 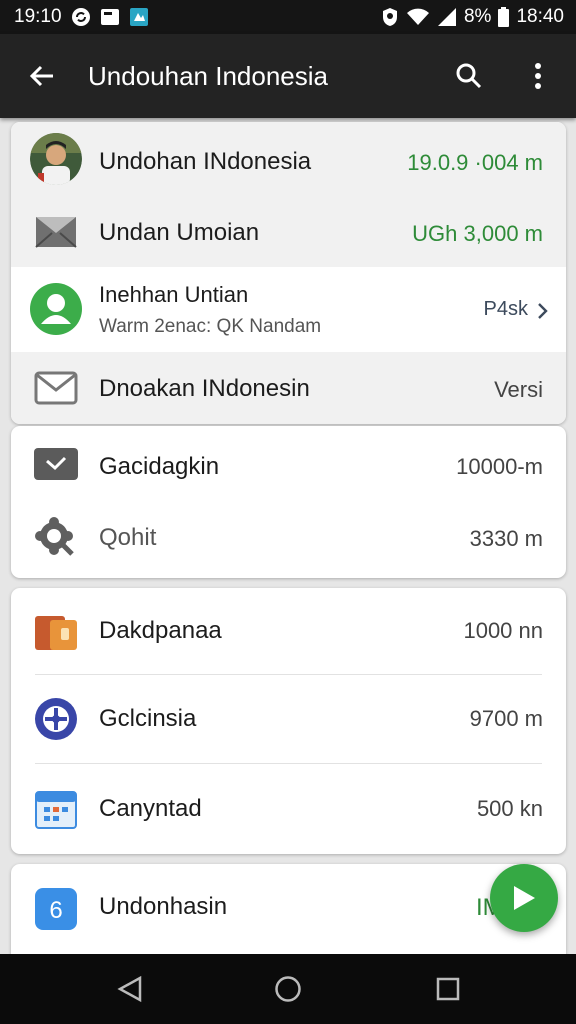 What do you see at coordinates (503, 630) in the screenshot?
I see `list-item-value: 1000 nn` at bounding box center [503, 630].